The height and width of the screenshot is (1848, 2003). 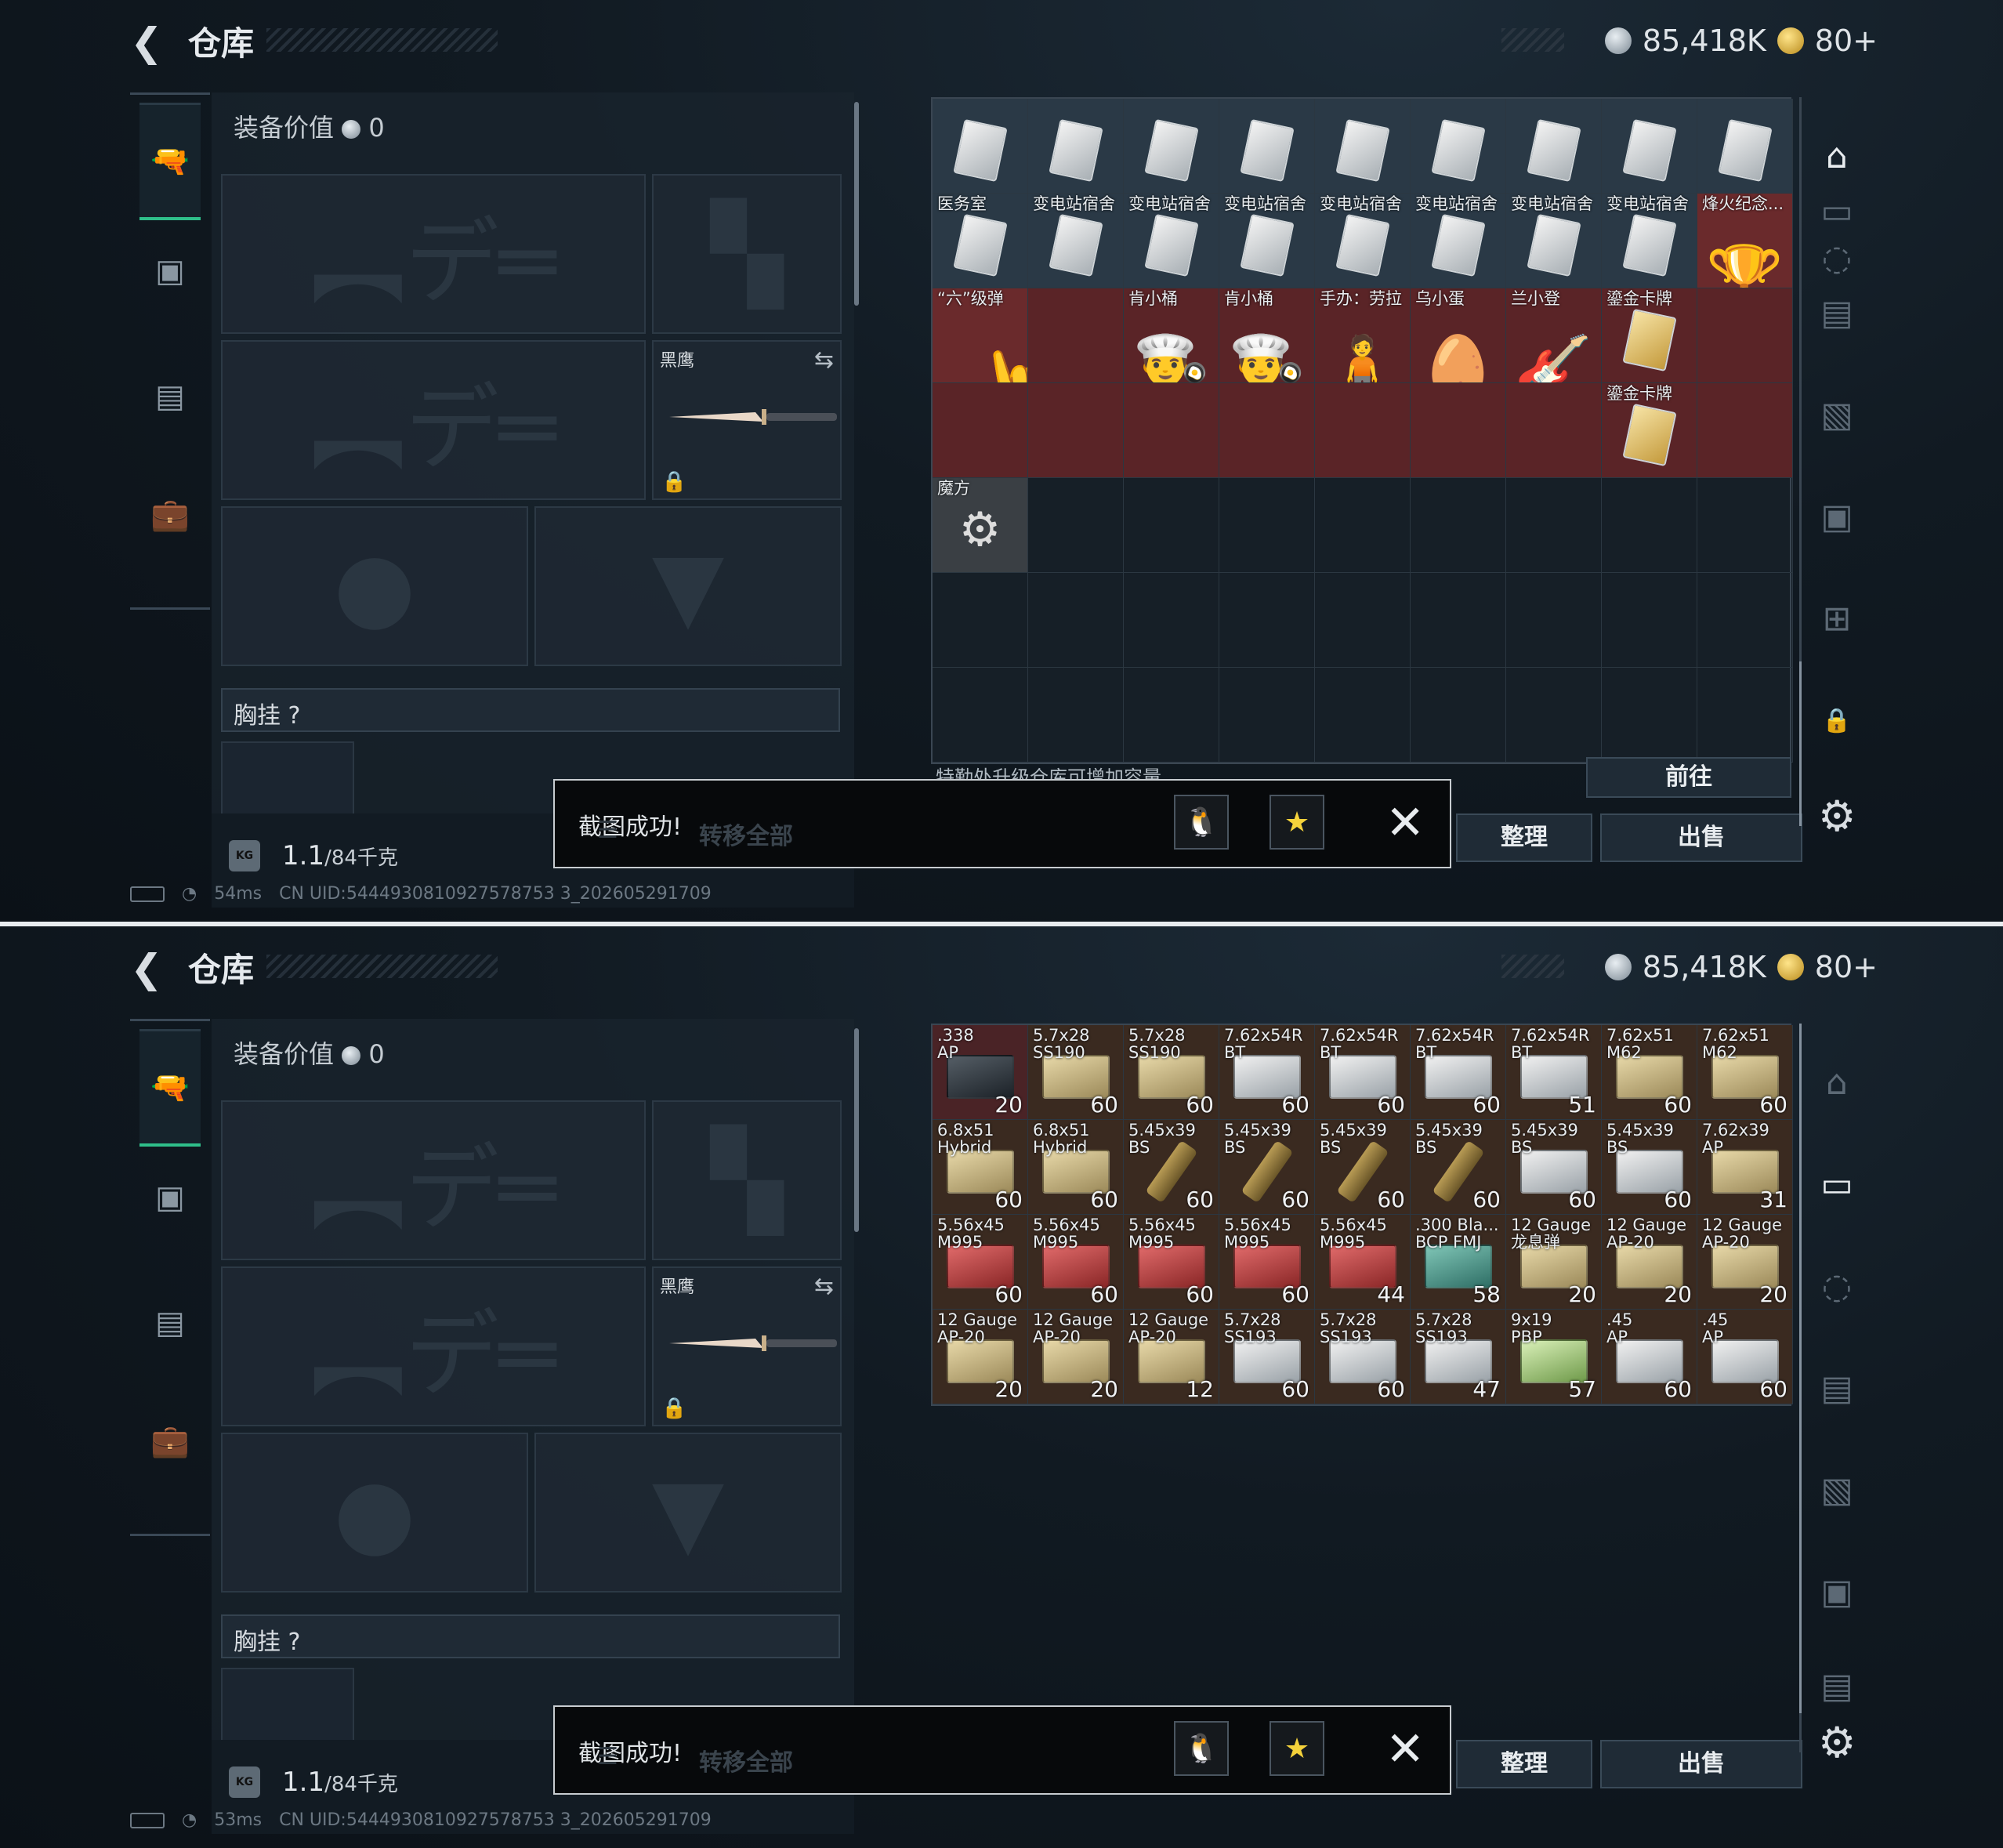 I want to click on warehouse-home-icon: ⌂, so click(x=1837, y=1082).